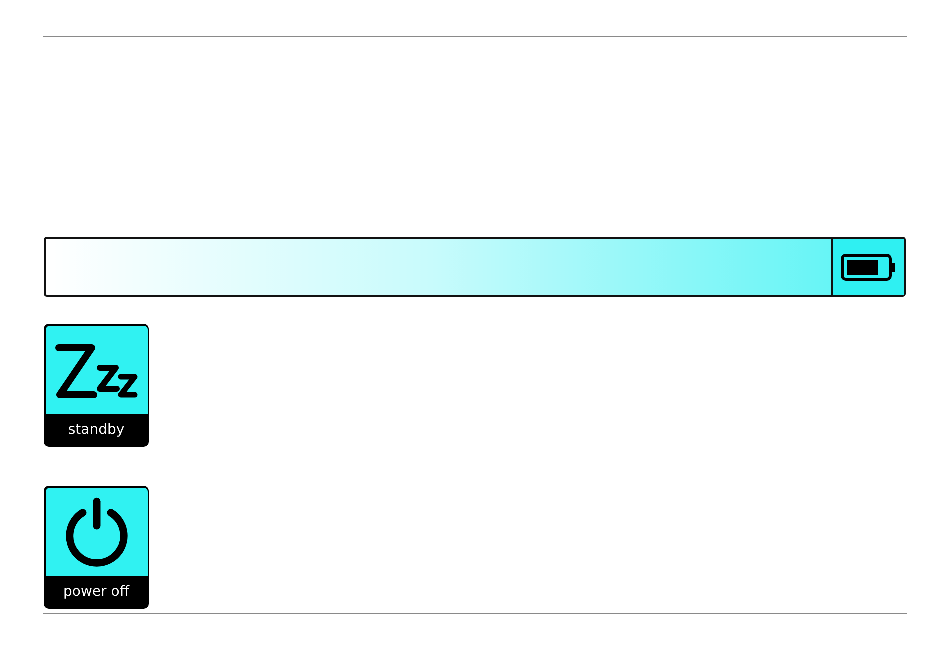 The image size is (950, 646). What do you see at coordinates (96, 532) in the screenshot?
I see `power-icon` at bounding box center [96, 532].